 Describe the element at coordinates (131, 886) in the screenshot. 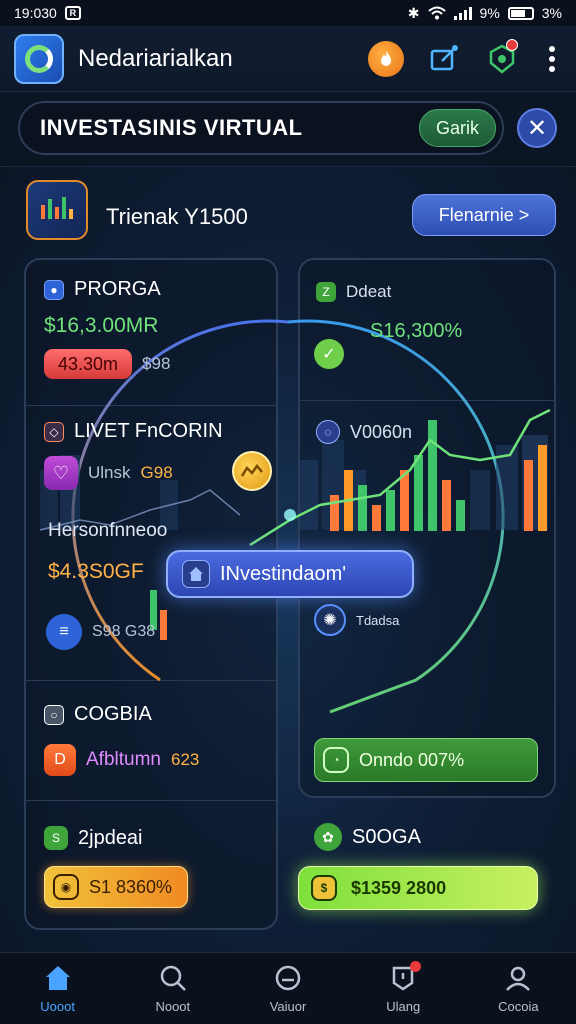

I see `orange-button-label: S1 8360%` at that location.